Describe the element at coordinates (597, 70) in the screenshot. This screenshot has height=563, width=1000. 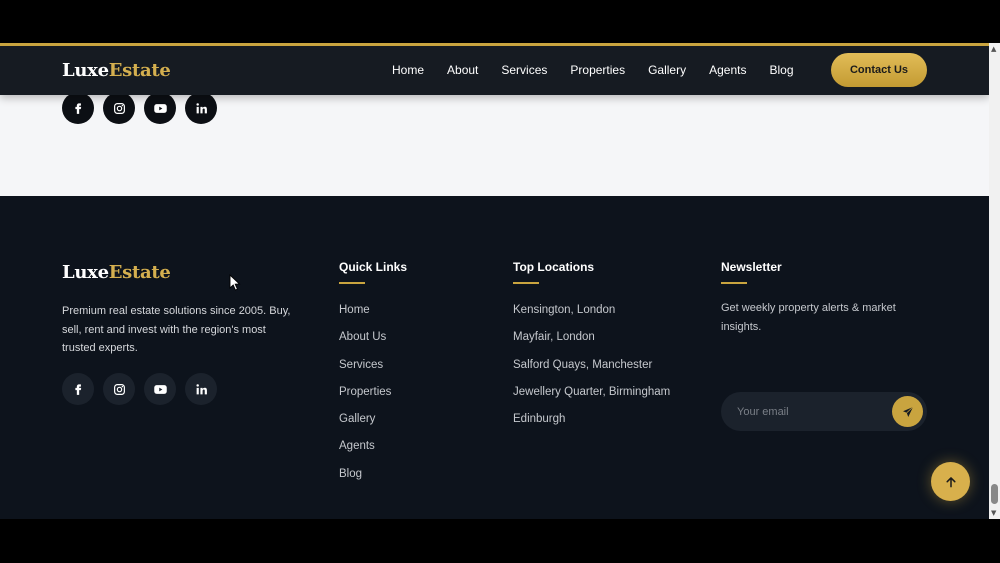
I see `nav-link-properties: Properties` at that location.